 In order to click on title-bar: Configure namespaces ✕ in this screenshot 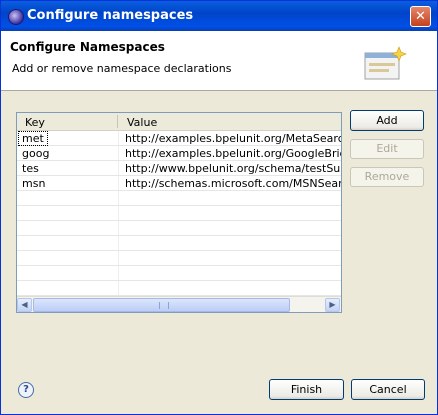, I will do `click(219, 16)`.